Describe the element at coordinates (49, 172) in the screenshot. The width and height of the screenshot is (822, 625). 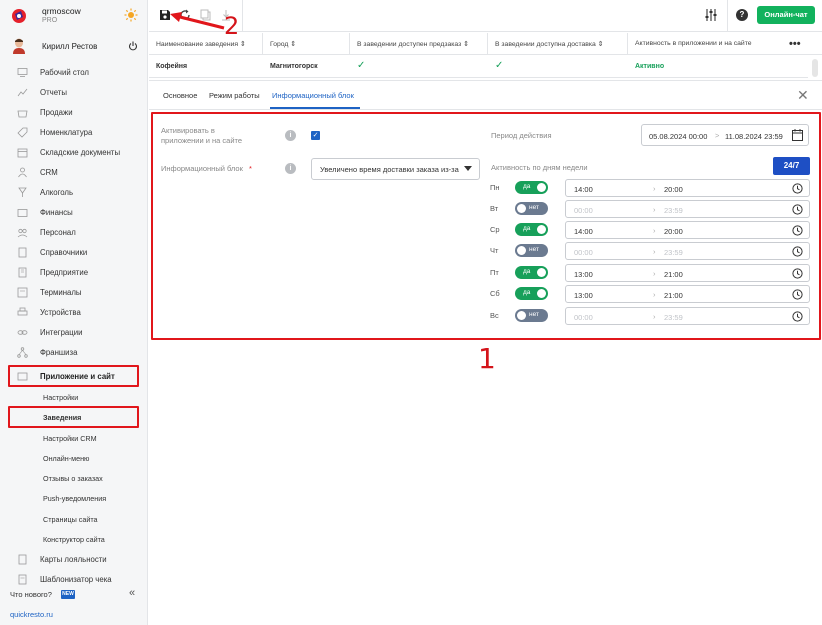
I see `sidebar-item-label: CRM` at that location.